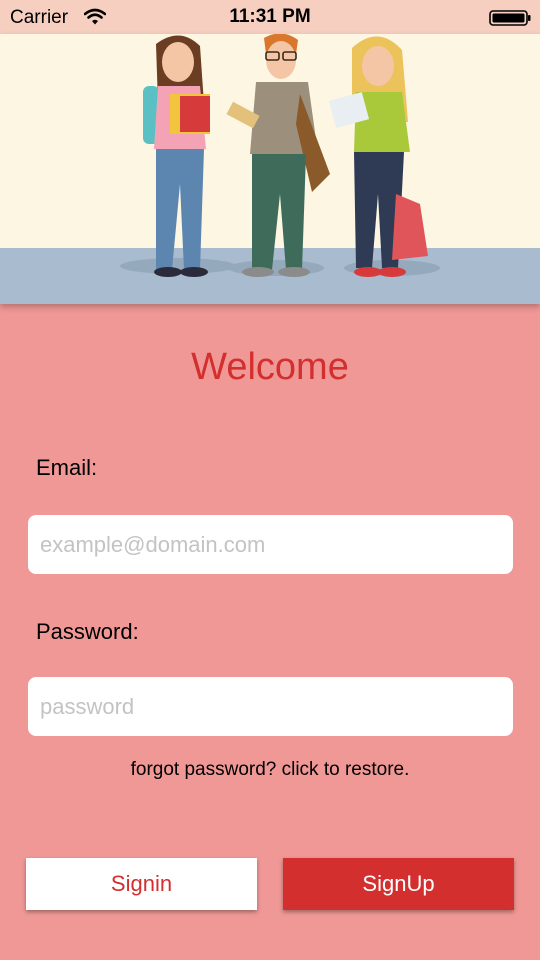 This screenshot has height=960, width=540. Describe the element at coordinates (176, 156) in the screenshot. I see `student-left` at that location.